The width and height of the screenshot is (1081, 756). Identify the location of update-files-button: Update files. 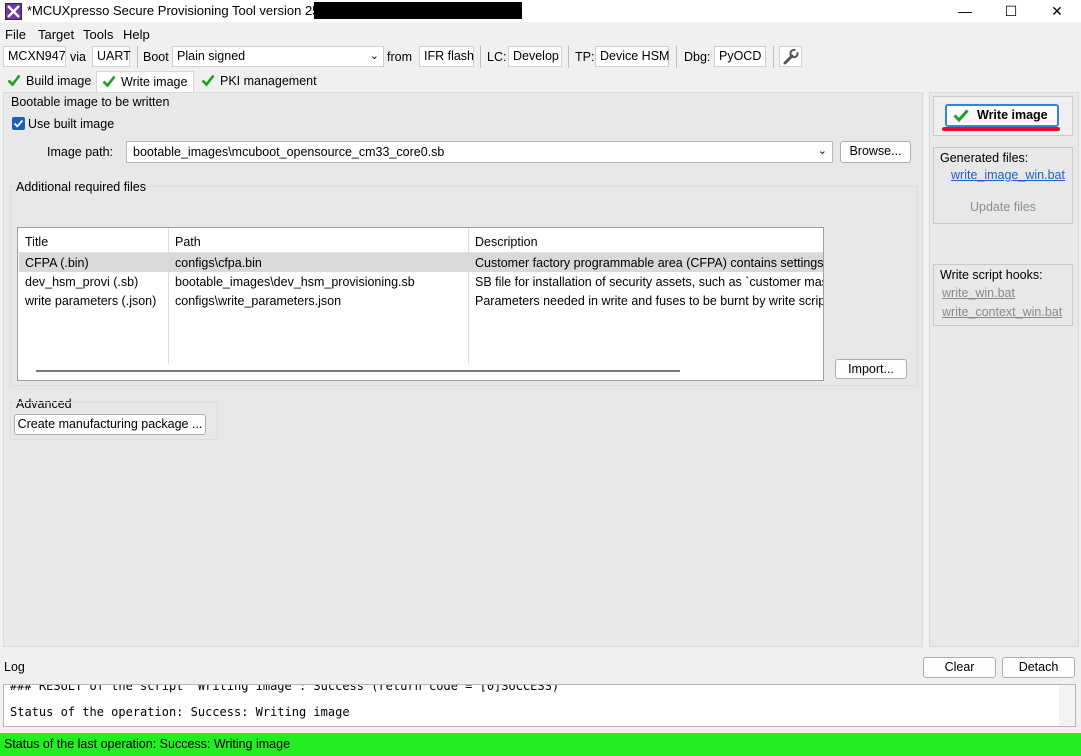
(1003, 207).